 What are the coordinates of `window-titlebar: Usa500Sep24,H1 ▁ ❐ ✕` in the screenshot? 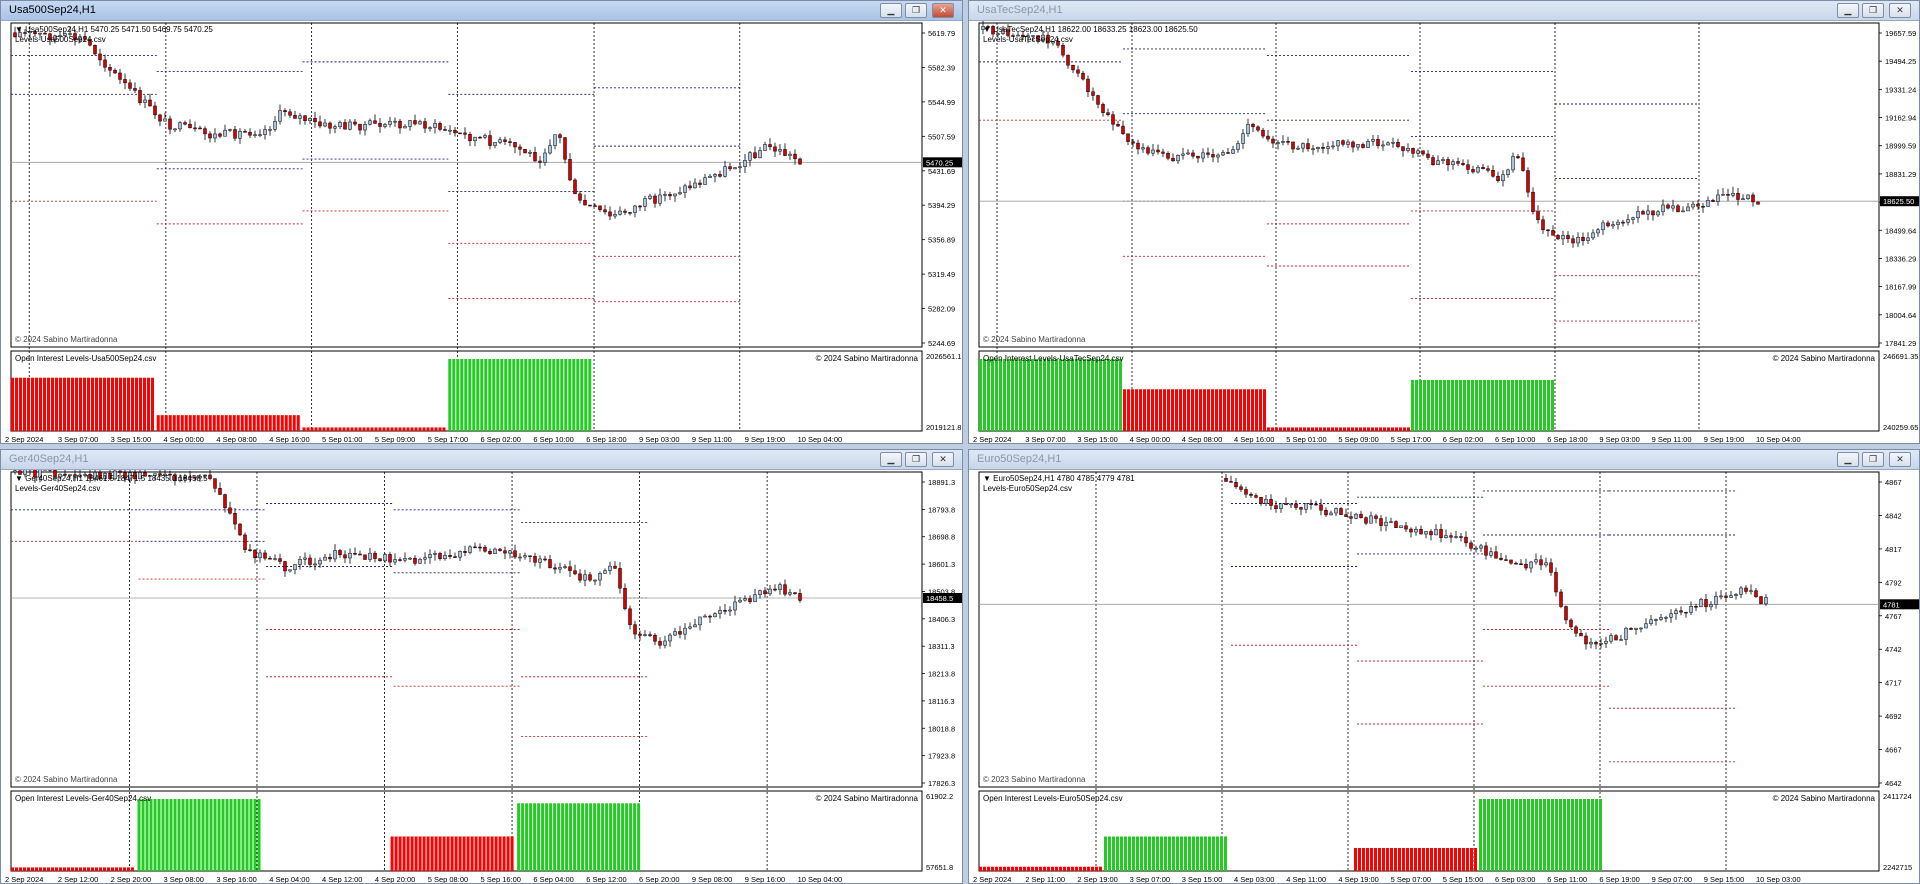 It's located at (481, 11).